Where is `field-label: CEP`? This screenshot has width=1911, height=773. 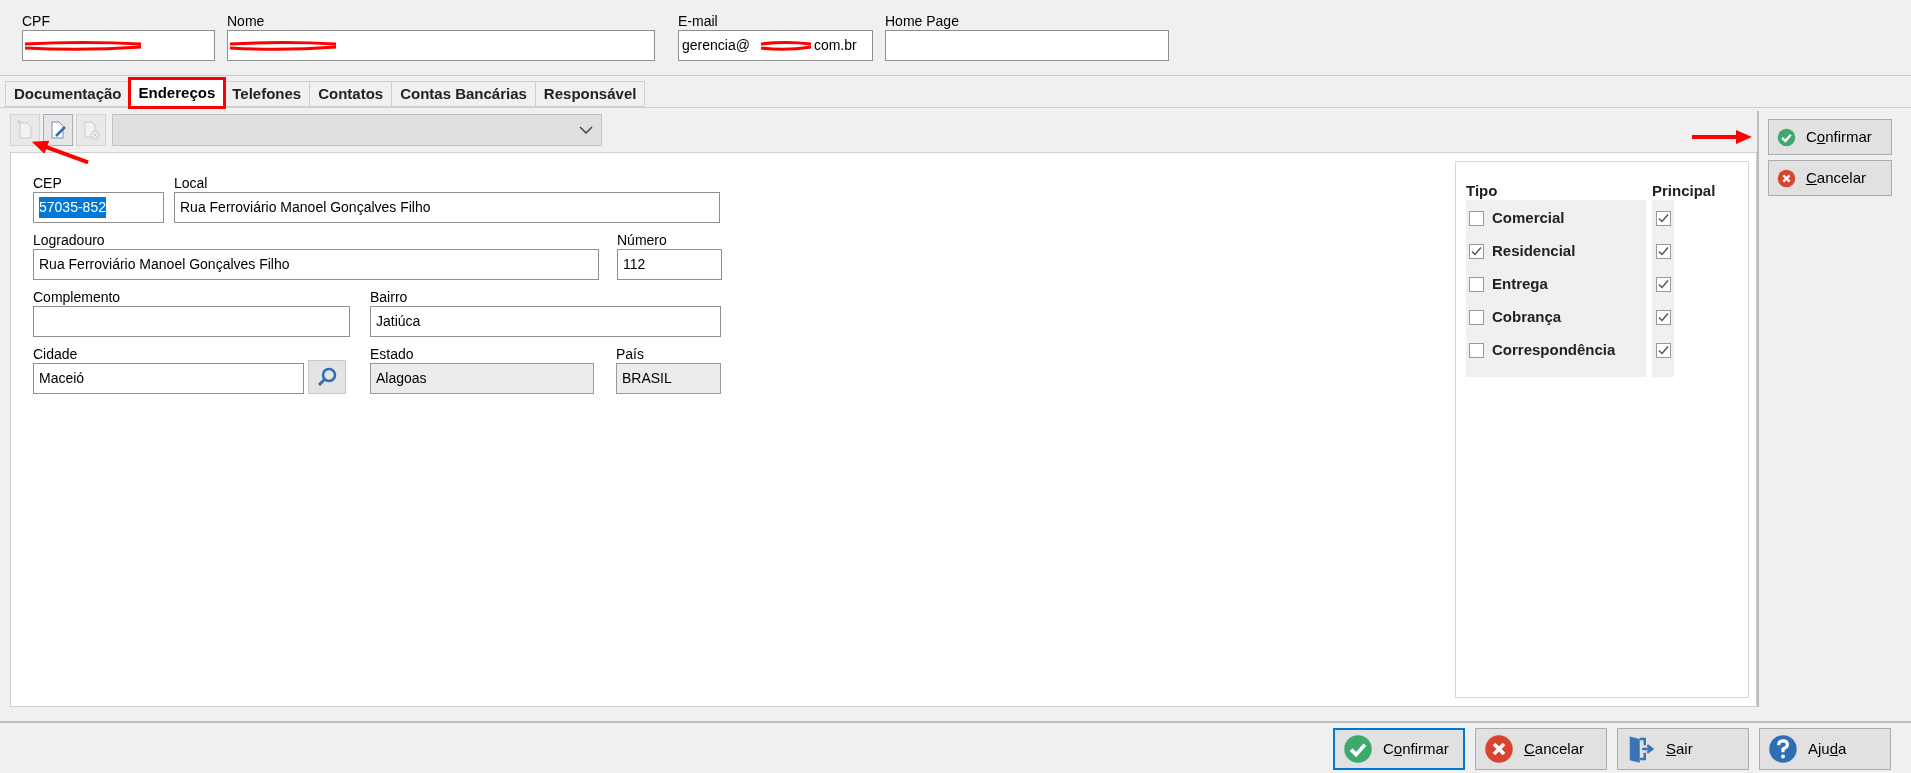
field-label: CEP is located at coordinates (48, 183).